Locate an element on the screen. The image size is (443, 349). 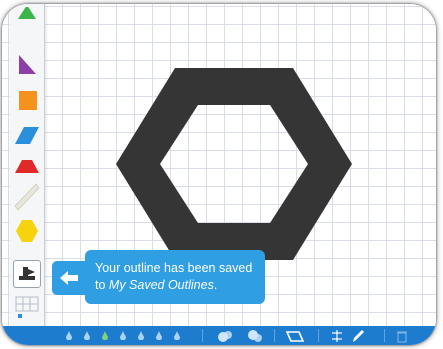
parallelogram-outline-button is located at coordinates (295, 335).